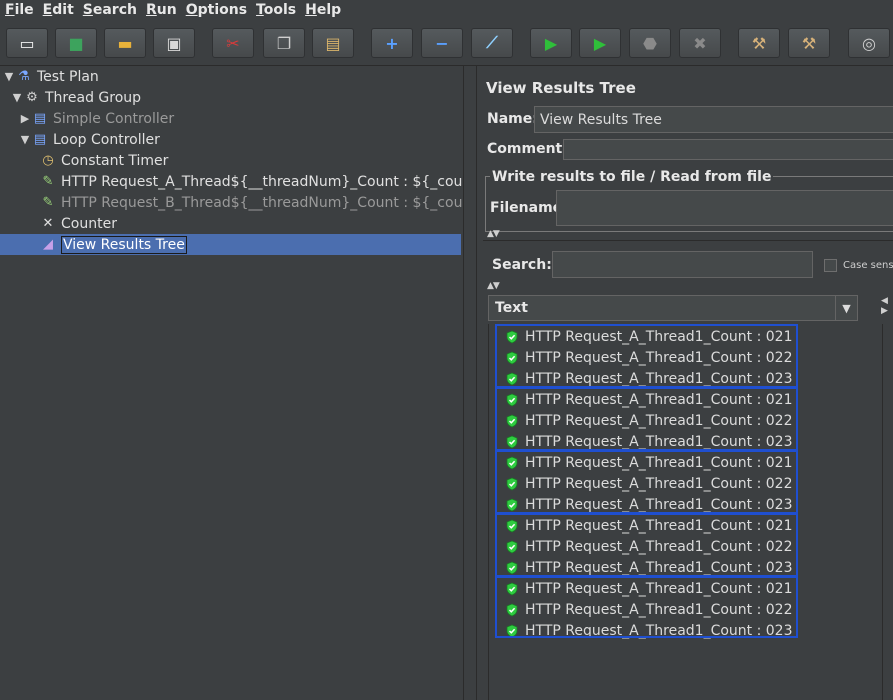 The height and width of the screenshot is (700, 893). What do you see at coordinates (96, 118) in the screenshot?
I see `tree-item: ▶ ▤ Simple Controller` at bounding box center [96, 118].